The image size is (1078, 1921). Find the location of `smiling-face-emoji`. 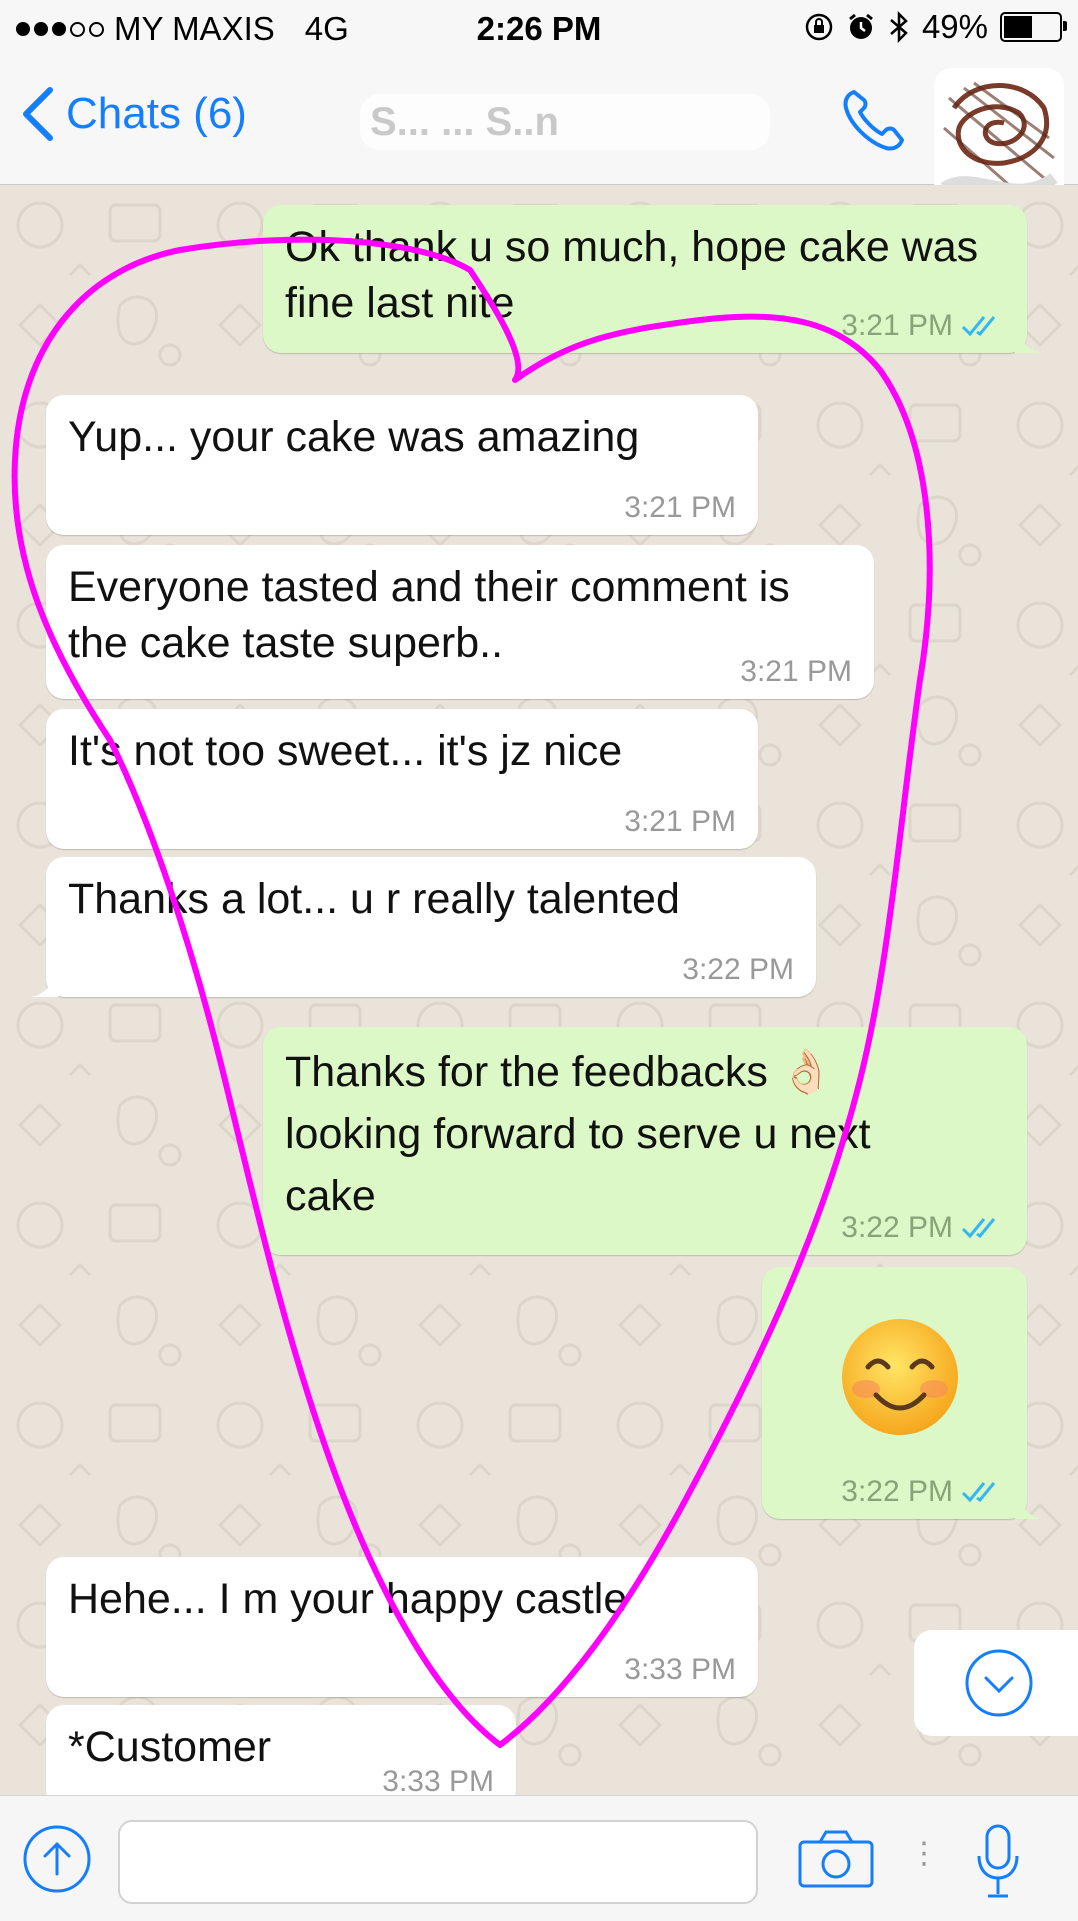

smiling-face-emoji is located at coordinates (900, 1377).